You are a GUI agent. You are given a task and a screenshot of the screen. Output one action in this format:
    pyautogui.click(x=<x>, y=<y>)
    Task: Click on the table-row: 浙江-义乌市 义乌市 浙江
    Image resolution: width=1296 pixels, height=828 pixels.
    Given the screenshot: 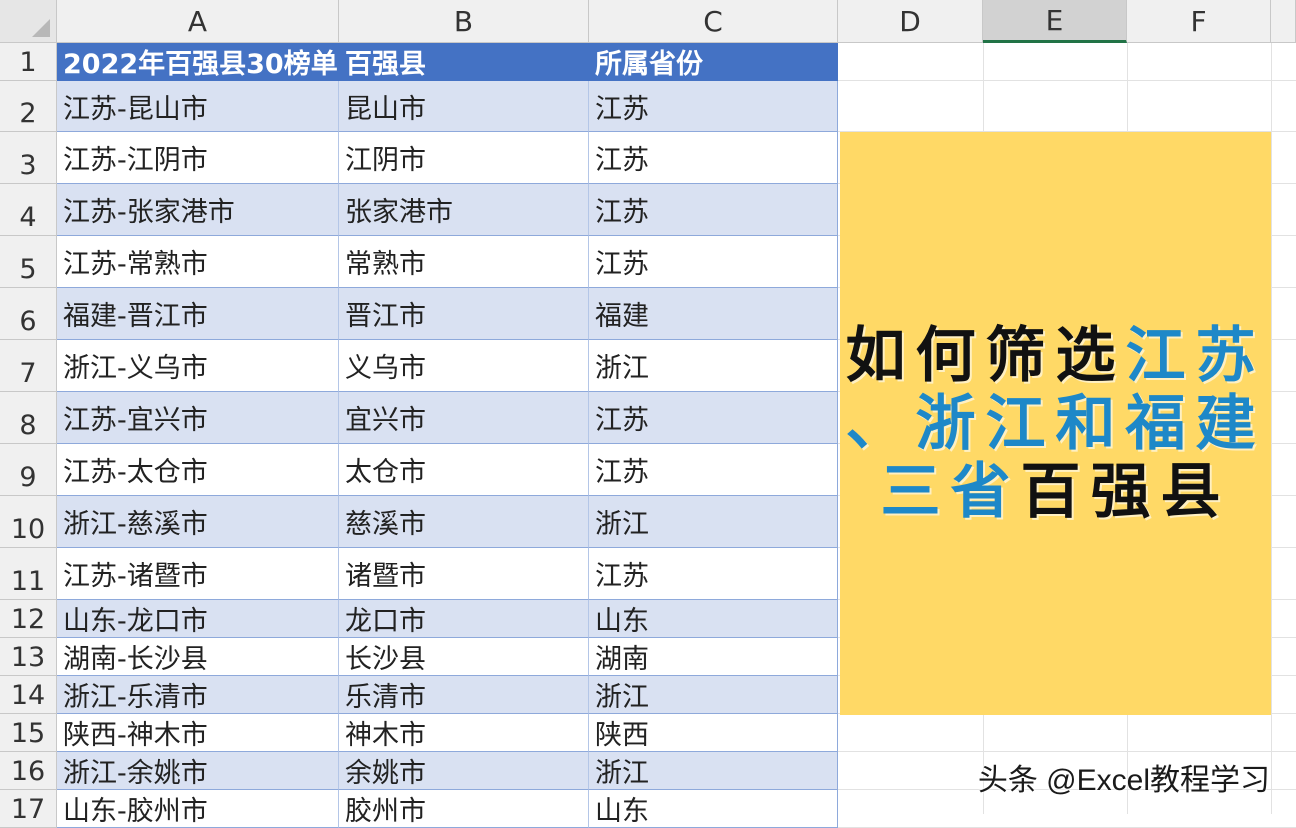 What is the action you would take?
    pyautogui.click(x=447, y=366)
    